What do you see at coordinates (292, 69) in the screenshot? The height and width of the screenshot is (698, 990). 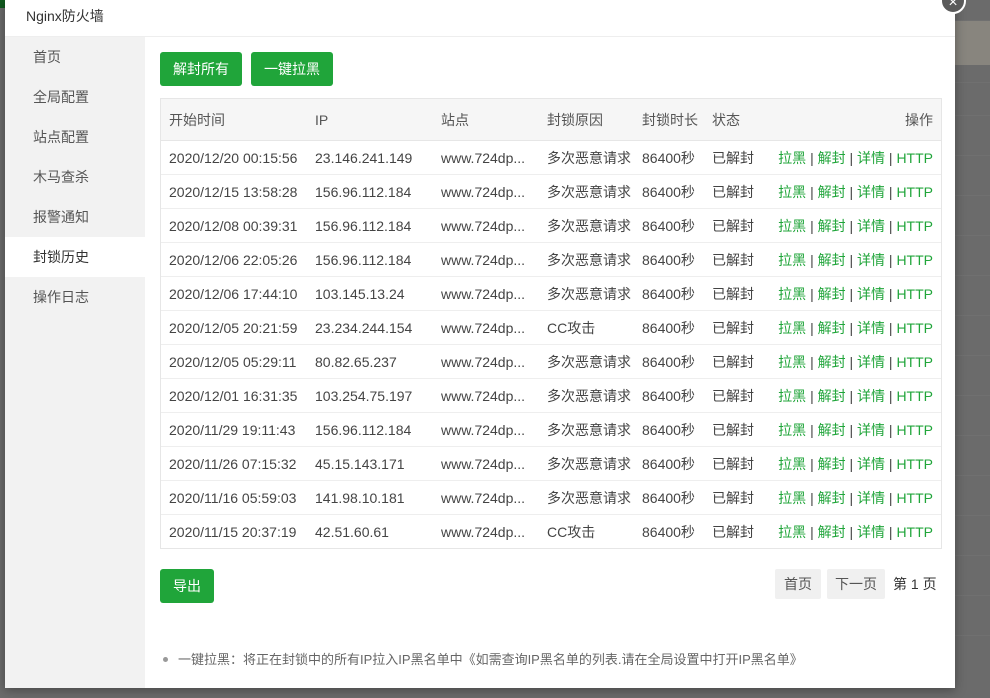 I see `blacklist-all-button: 一键拉黑` at bounding box center [292, 69].